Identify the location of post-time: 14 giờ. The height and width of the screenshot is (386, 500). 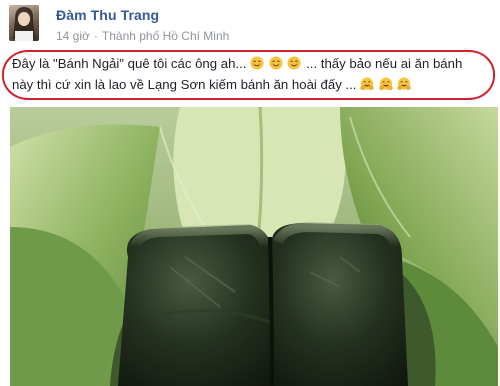
(73, 36).